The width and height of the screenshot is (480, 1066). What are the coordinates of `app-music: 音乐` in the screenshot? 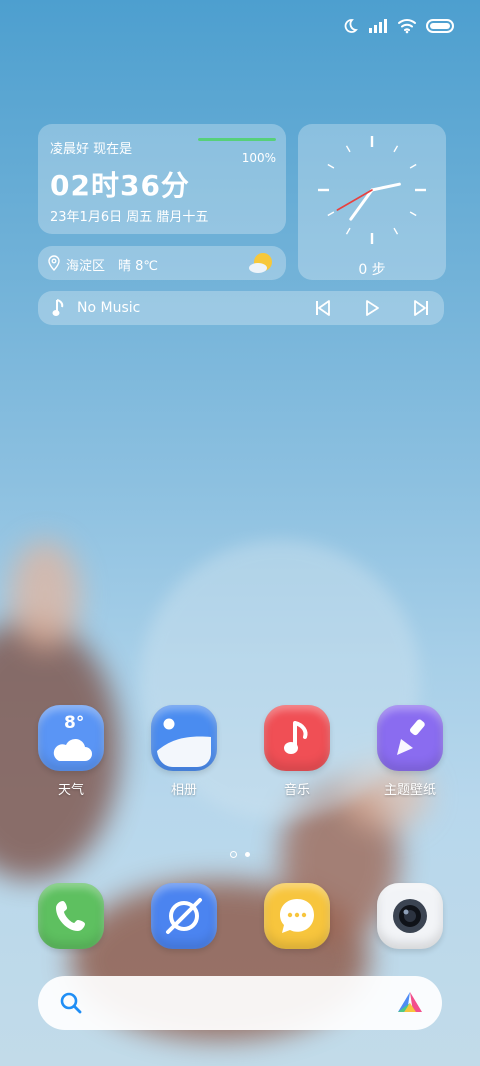 It's located at (297, 751).